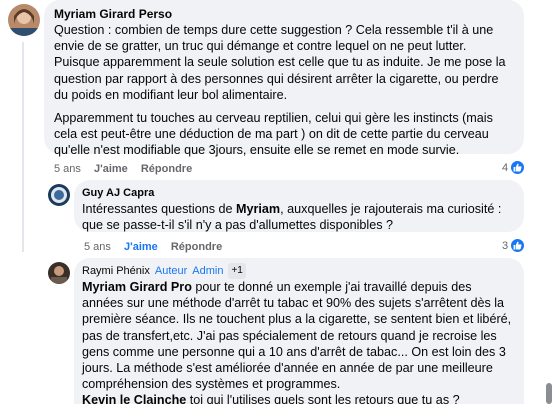 This screenshot has height=404, width=556. I want to click on reaction-summary: 4, so click(514, 167).